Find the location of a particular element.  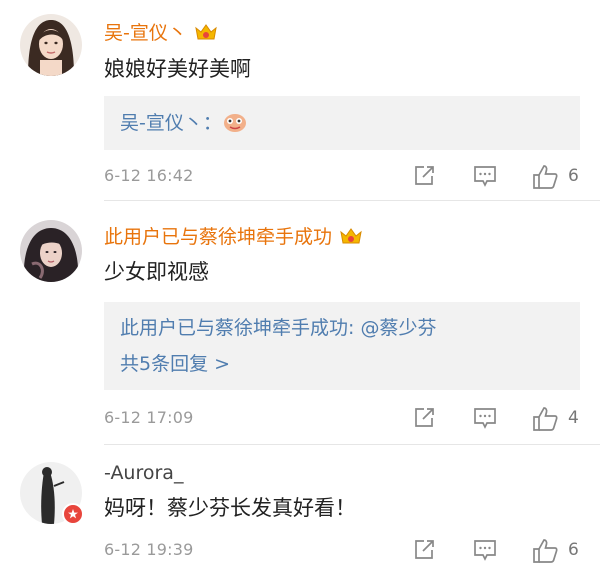

timestamp: 6-12 17:09 is located at coordinates (149, 417).